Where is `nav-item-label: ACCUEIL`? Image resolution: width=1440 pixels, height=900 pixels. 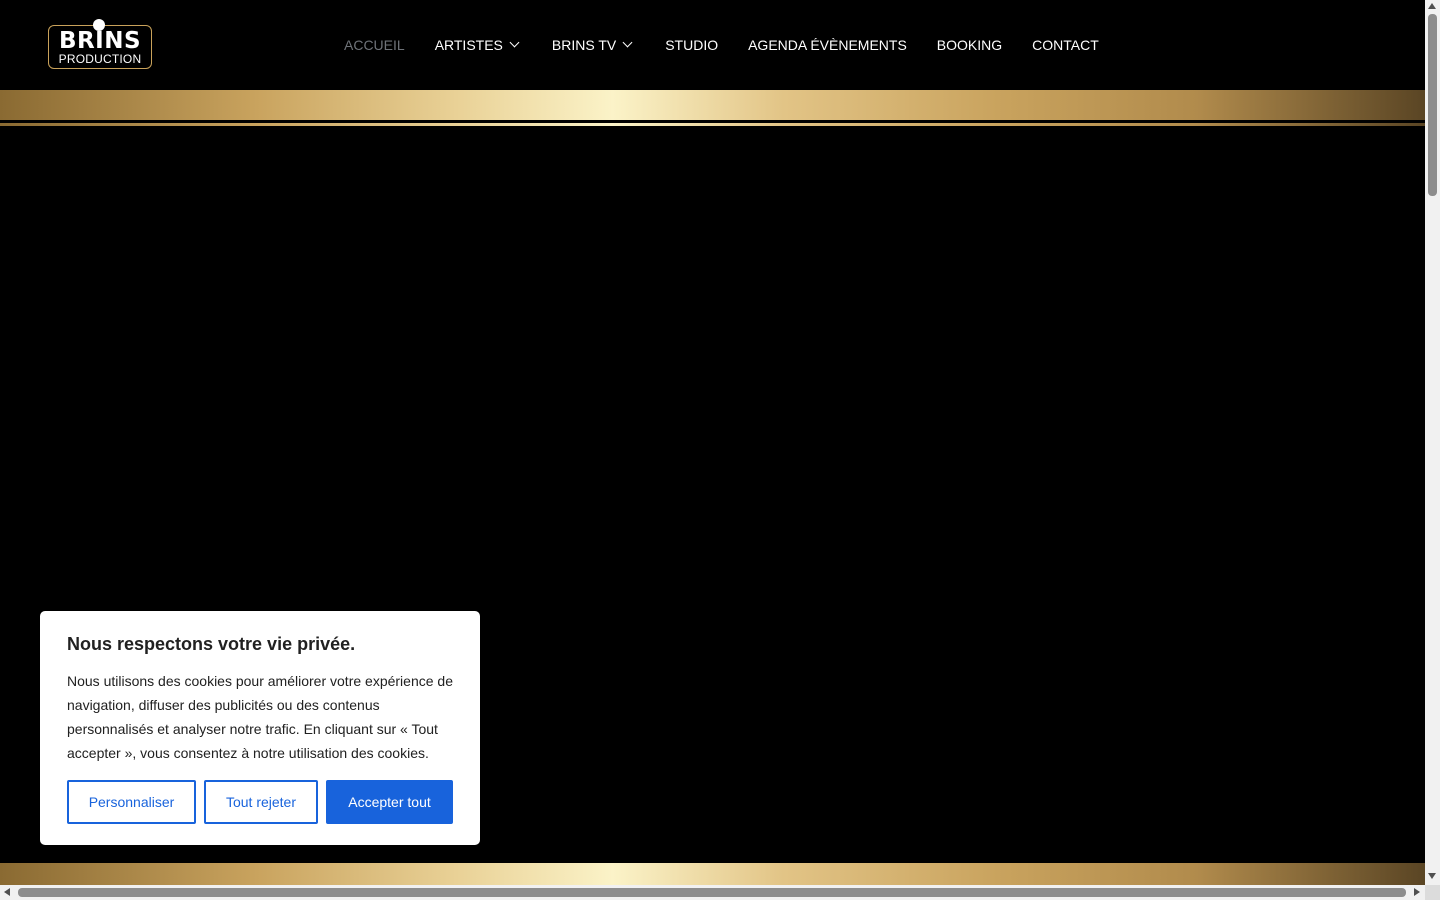
nav-item-label: ACCUEIL is located at coordinates (374, 45).